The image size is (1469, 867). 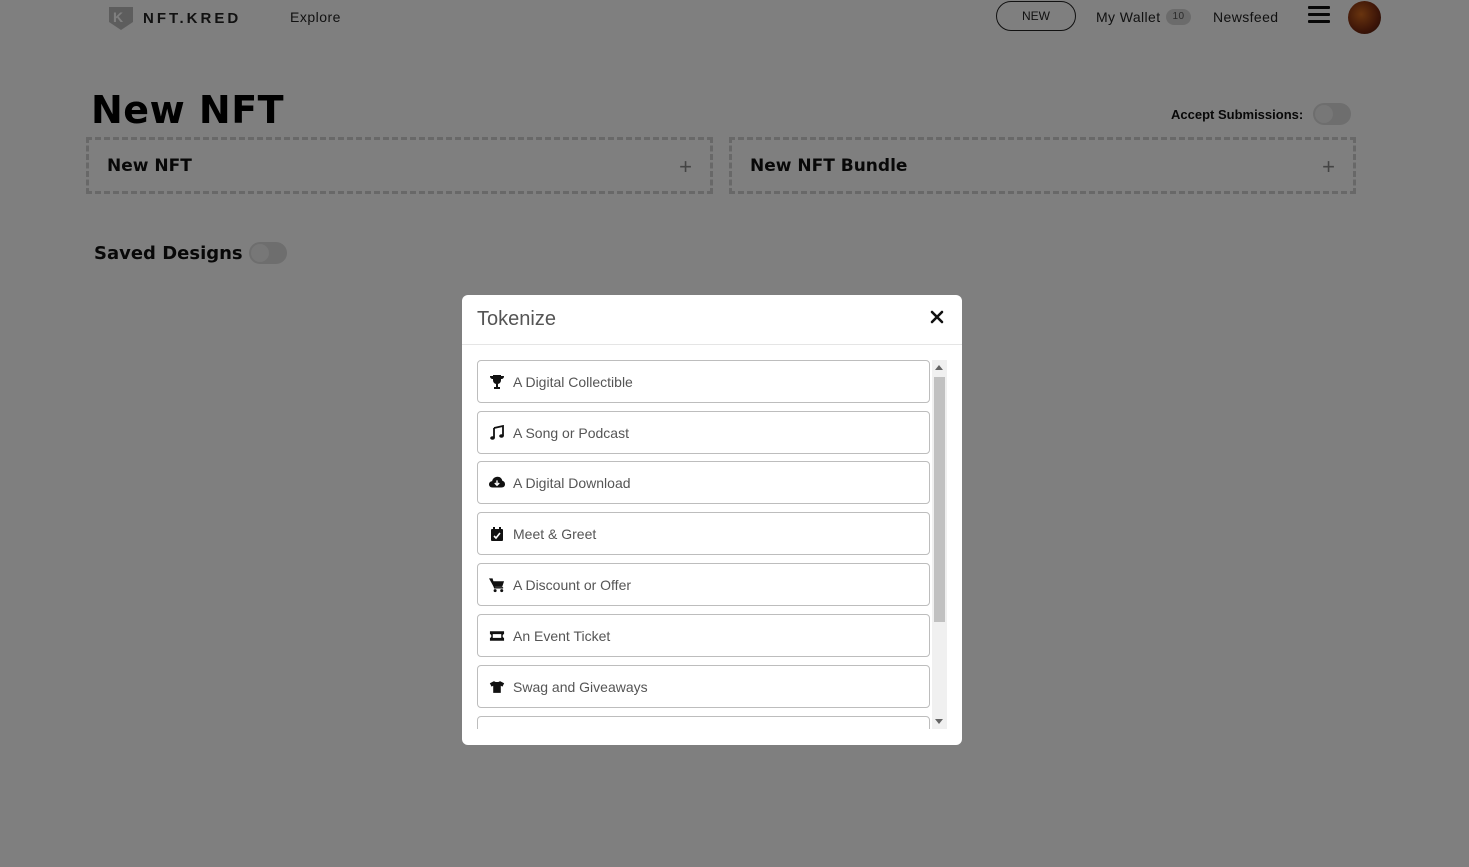 What do you see at coordinates (497, 636) in the screenshot?
I see `ticket-icon` at bounding box center [497, 636].